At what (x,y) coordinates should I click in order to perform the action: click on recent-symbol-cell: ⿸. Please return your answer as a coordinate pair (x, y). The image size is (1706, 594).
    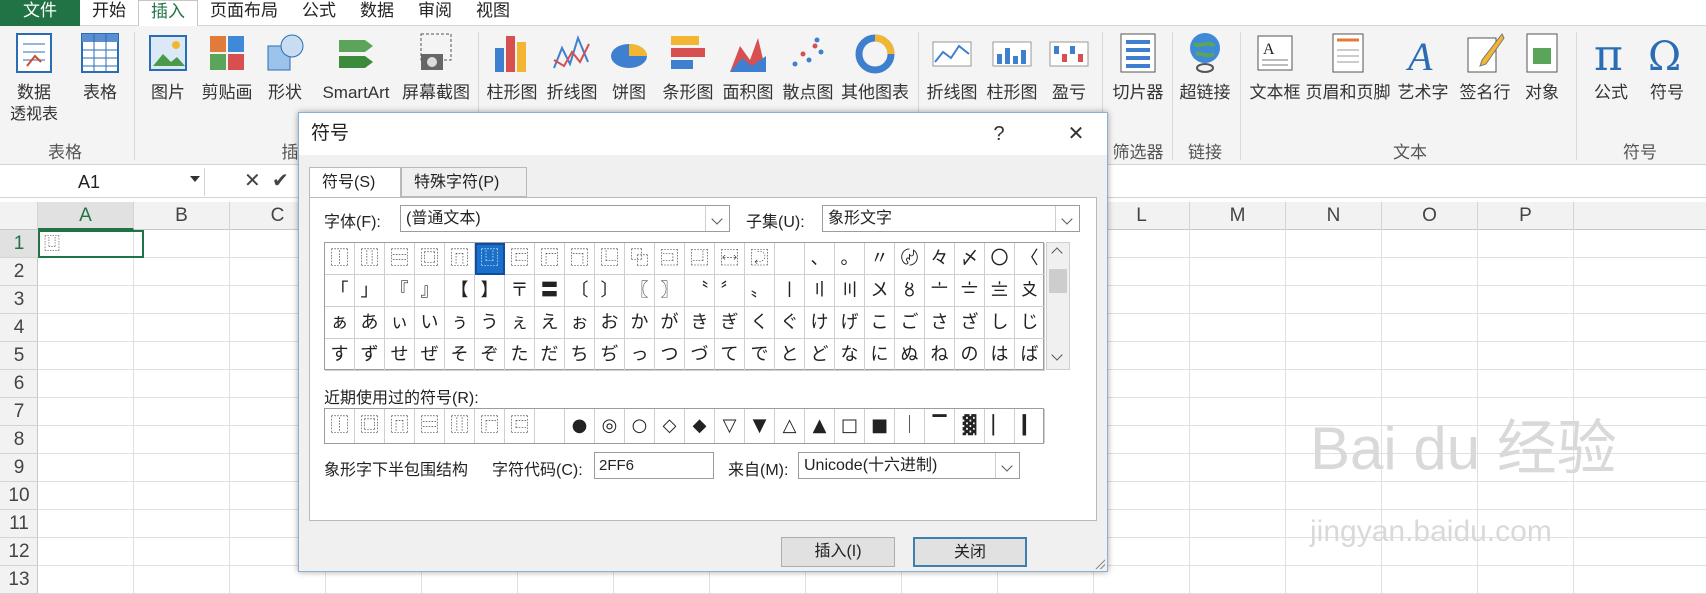
    Looking at the image, I should click on (490, 426).